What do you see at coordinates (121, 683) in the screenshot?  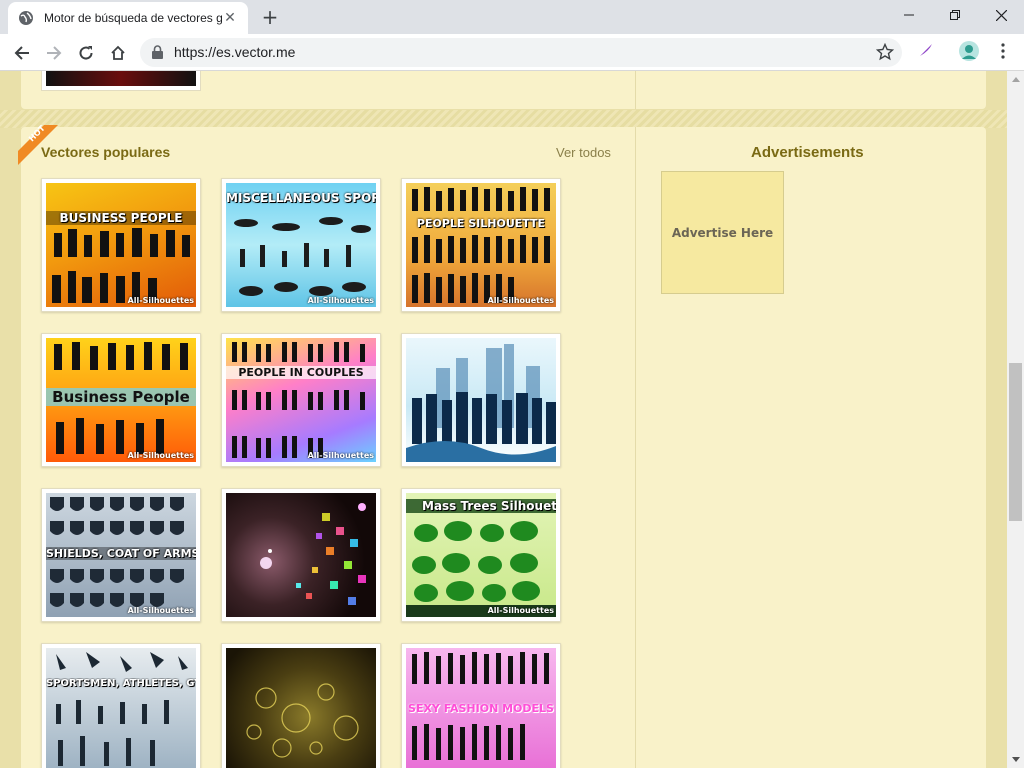 I see `thumbnail-label: SPORTSMEN, ATHLETES, GYMNASTS` at bounding box center [121, 683].